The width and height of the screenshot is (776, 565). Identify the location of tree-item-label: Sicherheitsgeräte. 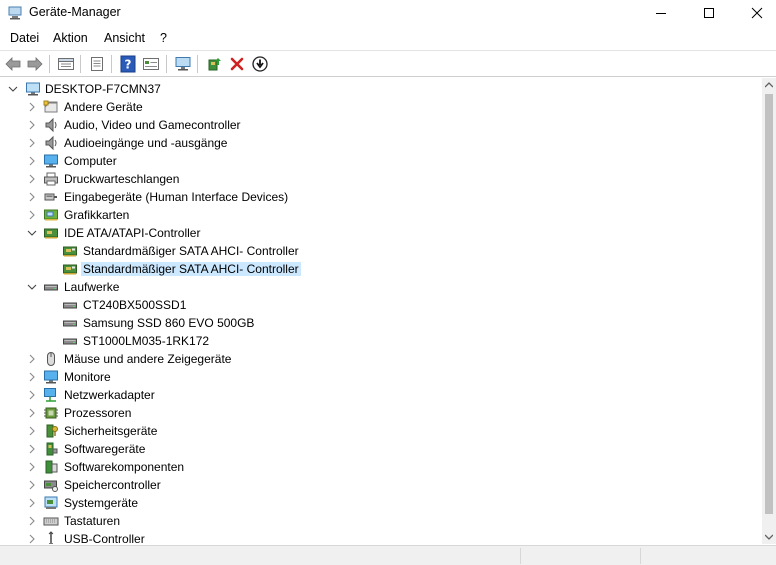
(111, 431).